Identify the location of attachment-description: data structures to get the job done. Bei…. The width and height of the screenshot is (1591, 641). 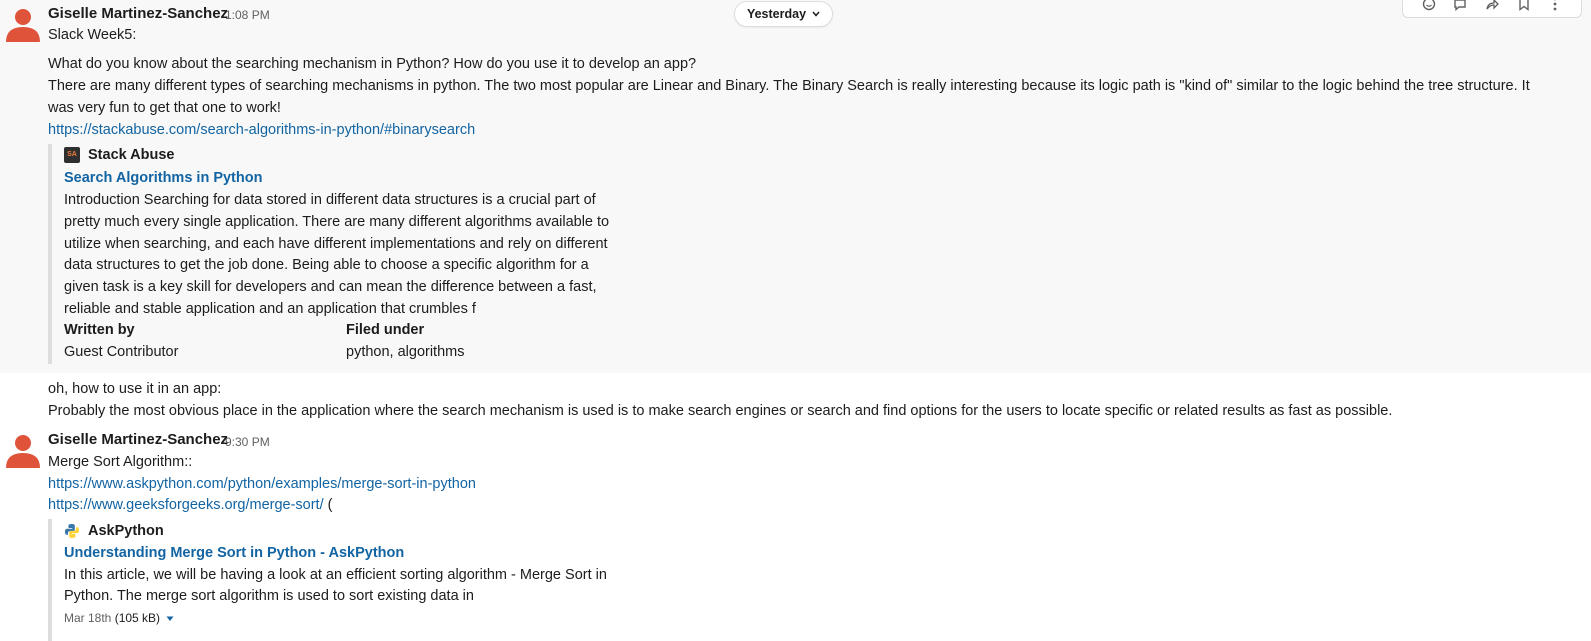
(326, 265).